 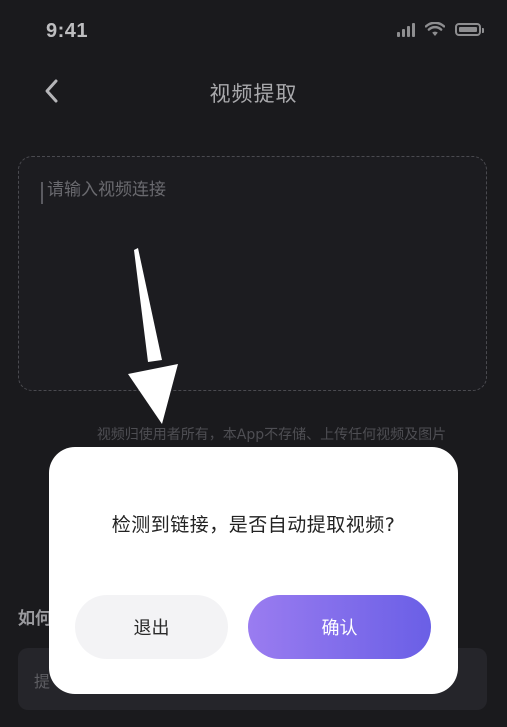 I want to click on help-box-text: 提, so click(x=42, y=681).